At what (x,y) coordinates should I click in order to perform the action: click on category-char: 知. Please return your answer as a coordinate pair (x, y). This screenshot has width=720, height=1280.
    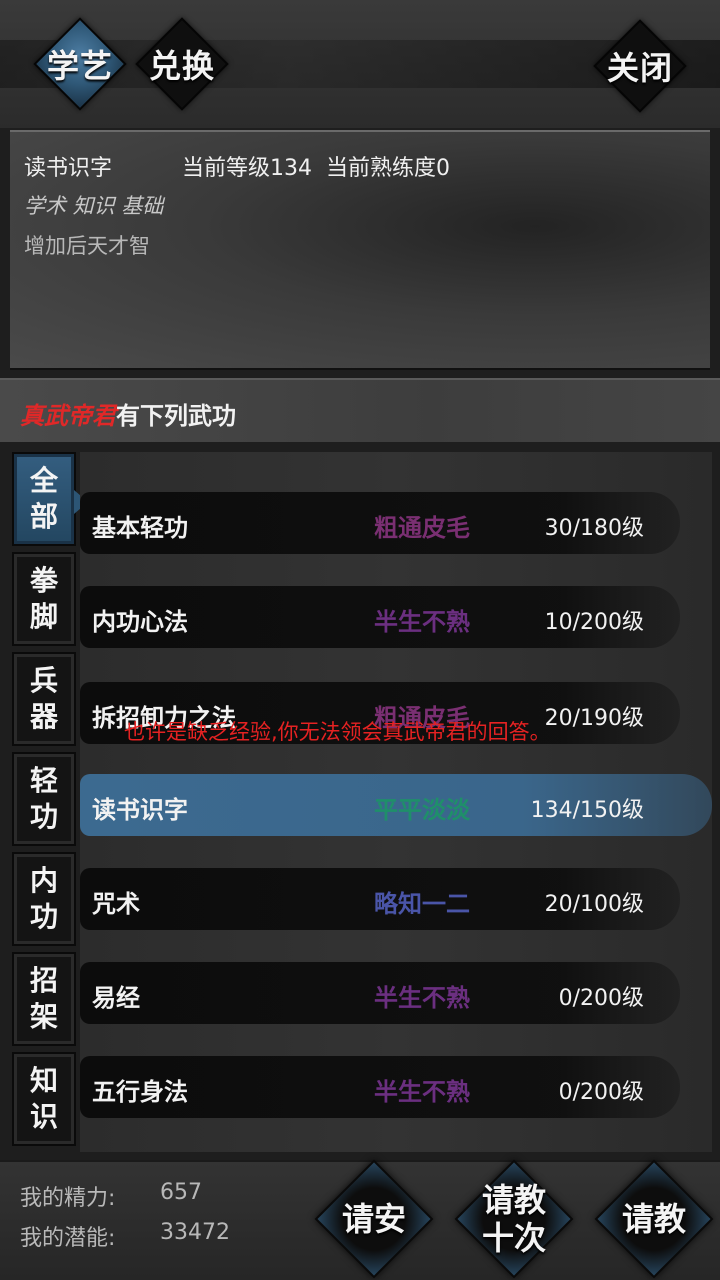
    Looking at the image, I should click on (43, 1080).